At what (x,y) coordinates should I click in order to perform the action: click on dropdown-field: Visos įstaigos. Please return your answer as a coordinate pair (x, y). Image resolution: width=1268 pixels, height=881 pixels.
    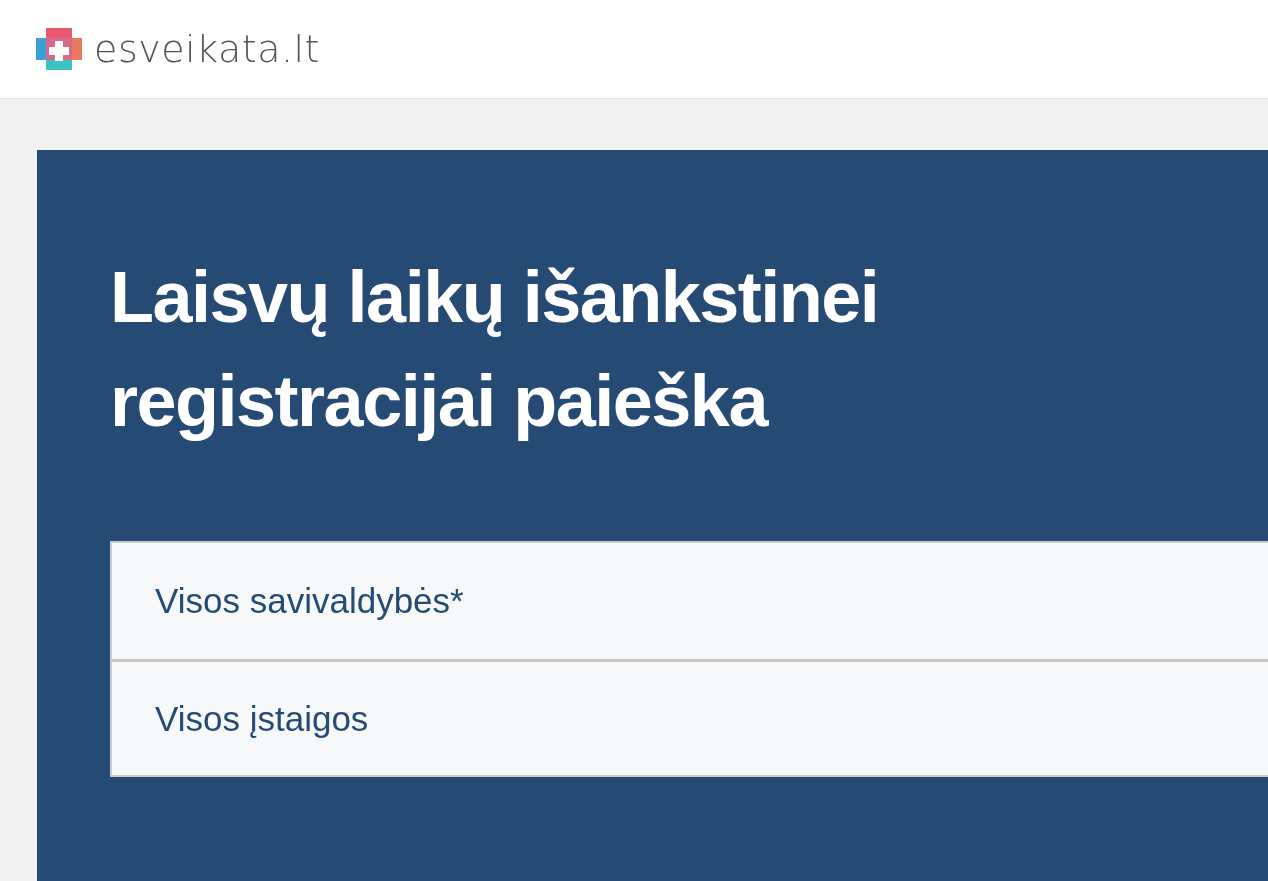
    Looking at the image, I should click on (690, 717).